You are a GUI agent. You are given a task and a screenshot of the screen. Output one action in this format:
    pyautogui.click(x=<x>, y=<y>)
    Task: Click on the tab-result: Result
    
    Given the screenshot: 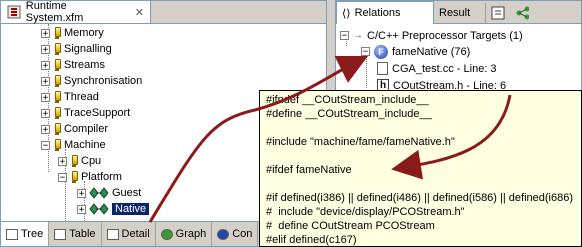 What is the action you would take?
    pyautogui.click(x=460, y=13)
    